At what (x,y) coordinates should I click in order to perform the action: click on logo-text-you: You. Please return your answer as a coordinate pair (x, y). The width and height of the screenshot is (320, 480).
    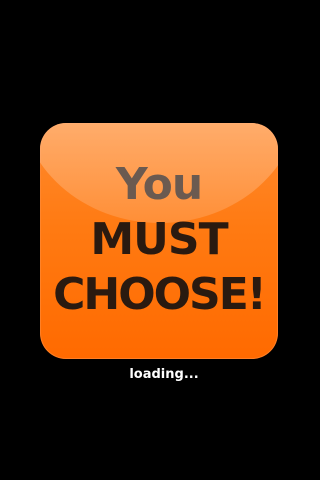
    Looking at the image, I should click on (159, 184).